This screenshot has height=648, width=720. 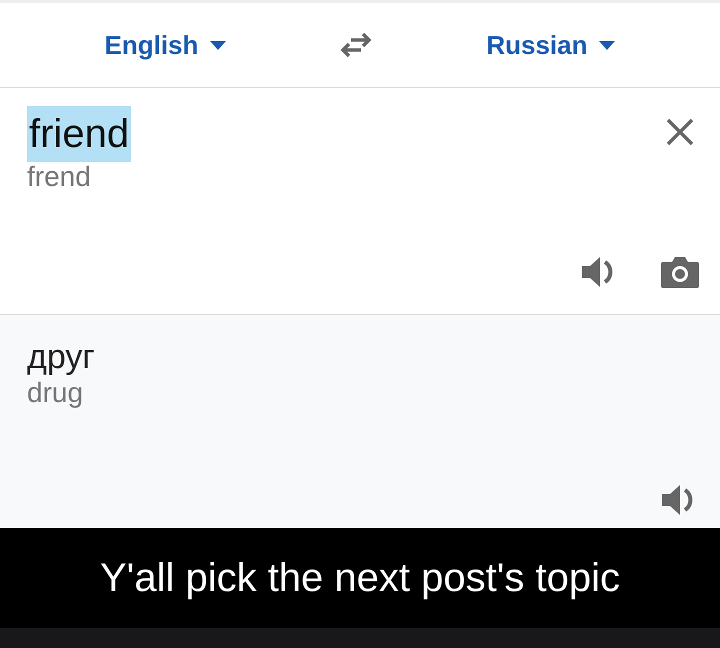 I want to click on camera-icon, so click(x=680, y=272).